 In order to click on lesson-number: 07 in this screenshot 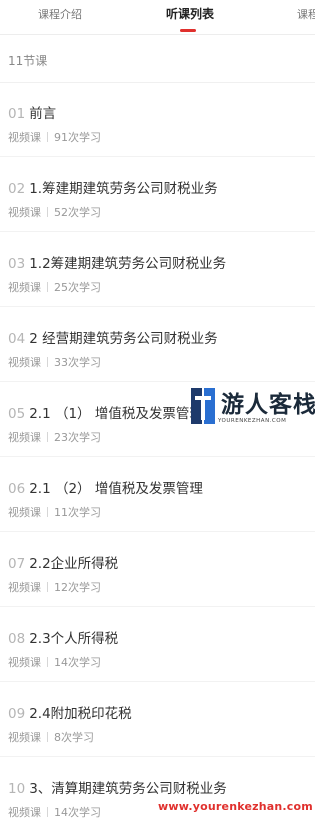, I will do `click(17, 564)`.